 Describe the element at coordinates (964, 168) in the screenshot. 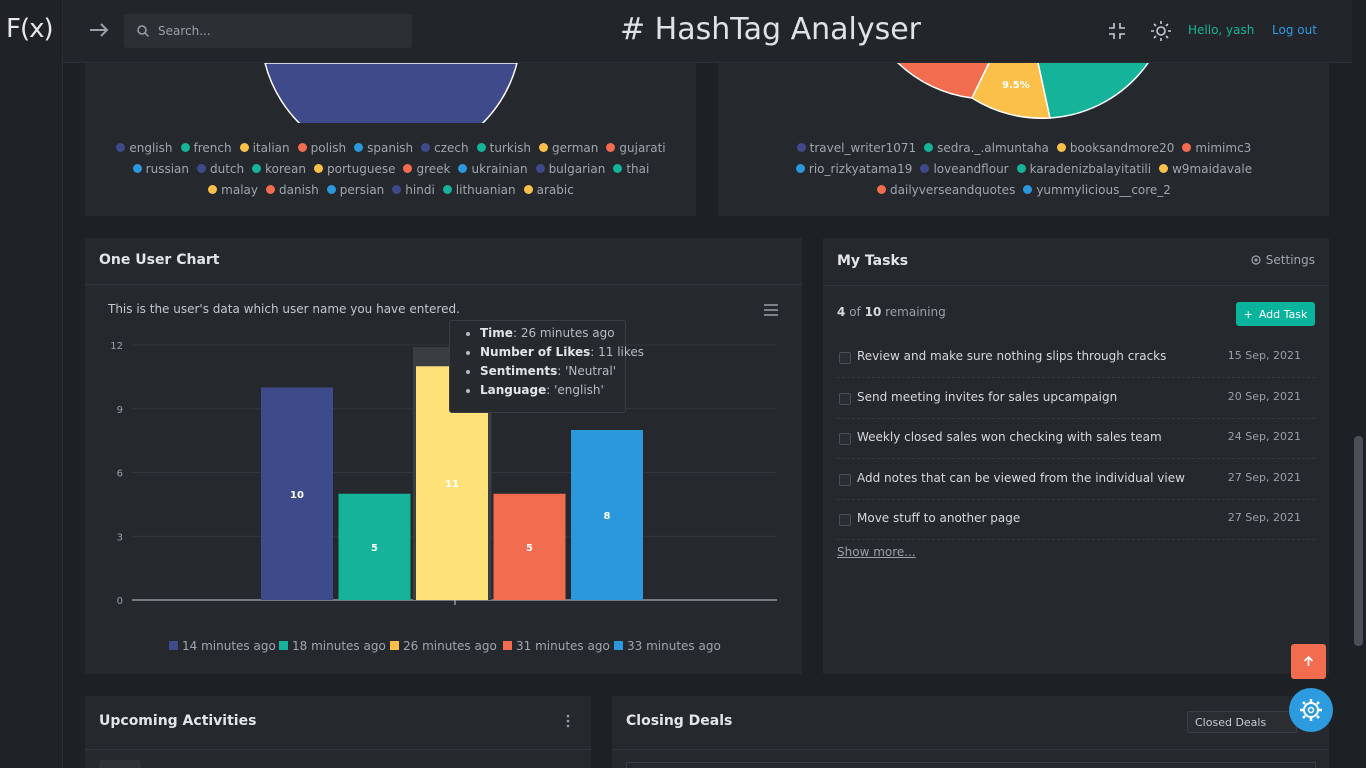

I see `user-legend-item: loveandflour` at that location.